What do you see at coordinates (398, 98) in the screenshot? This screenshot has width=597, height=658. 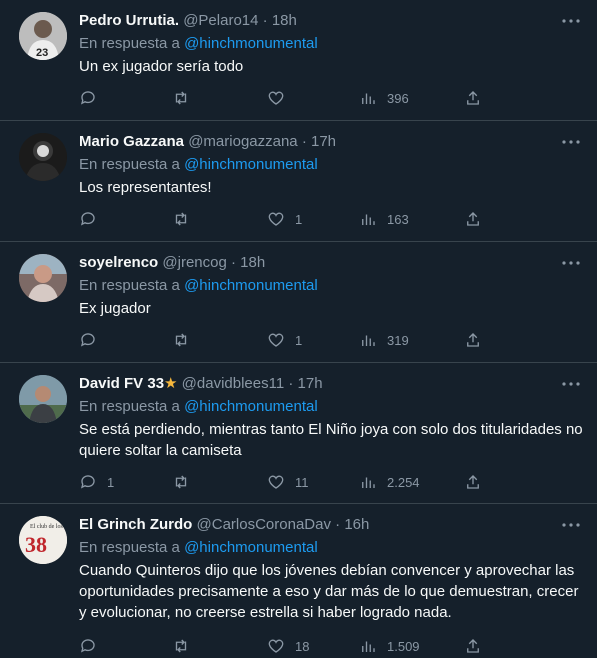 I see `views-count: 396` at bounding box center [398, 98].